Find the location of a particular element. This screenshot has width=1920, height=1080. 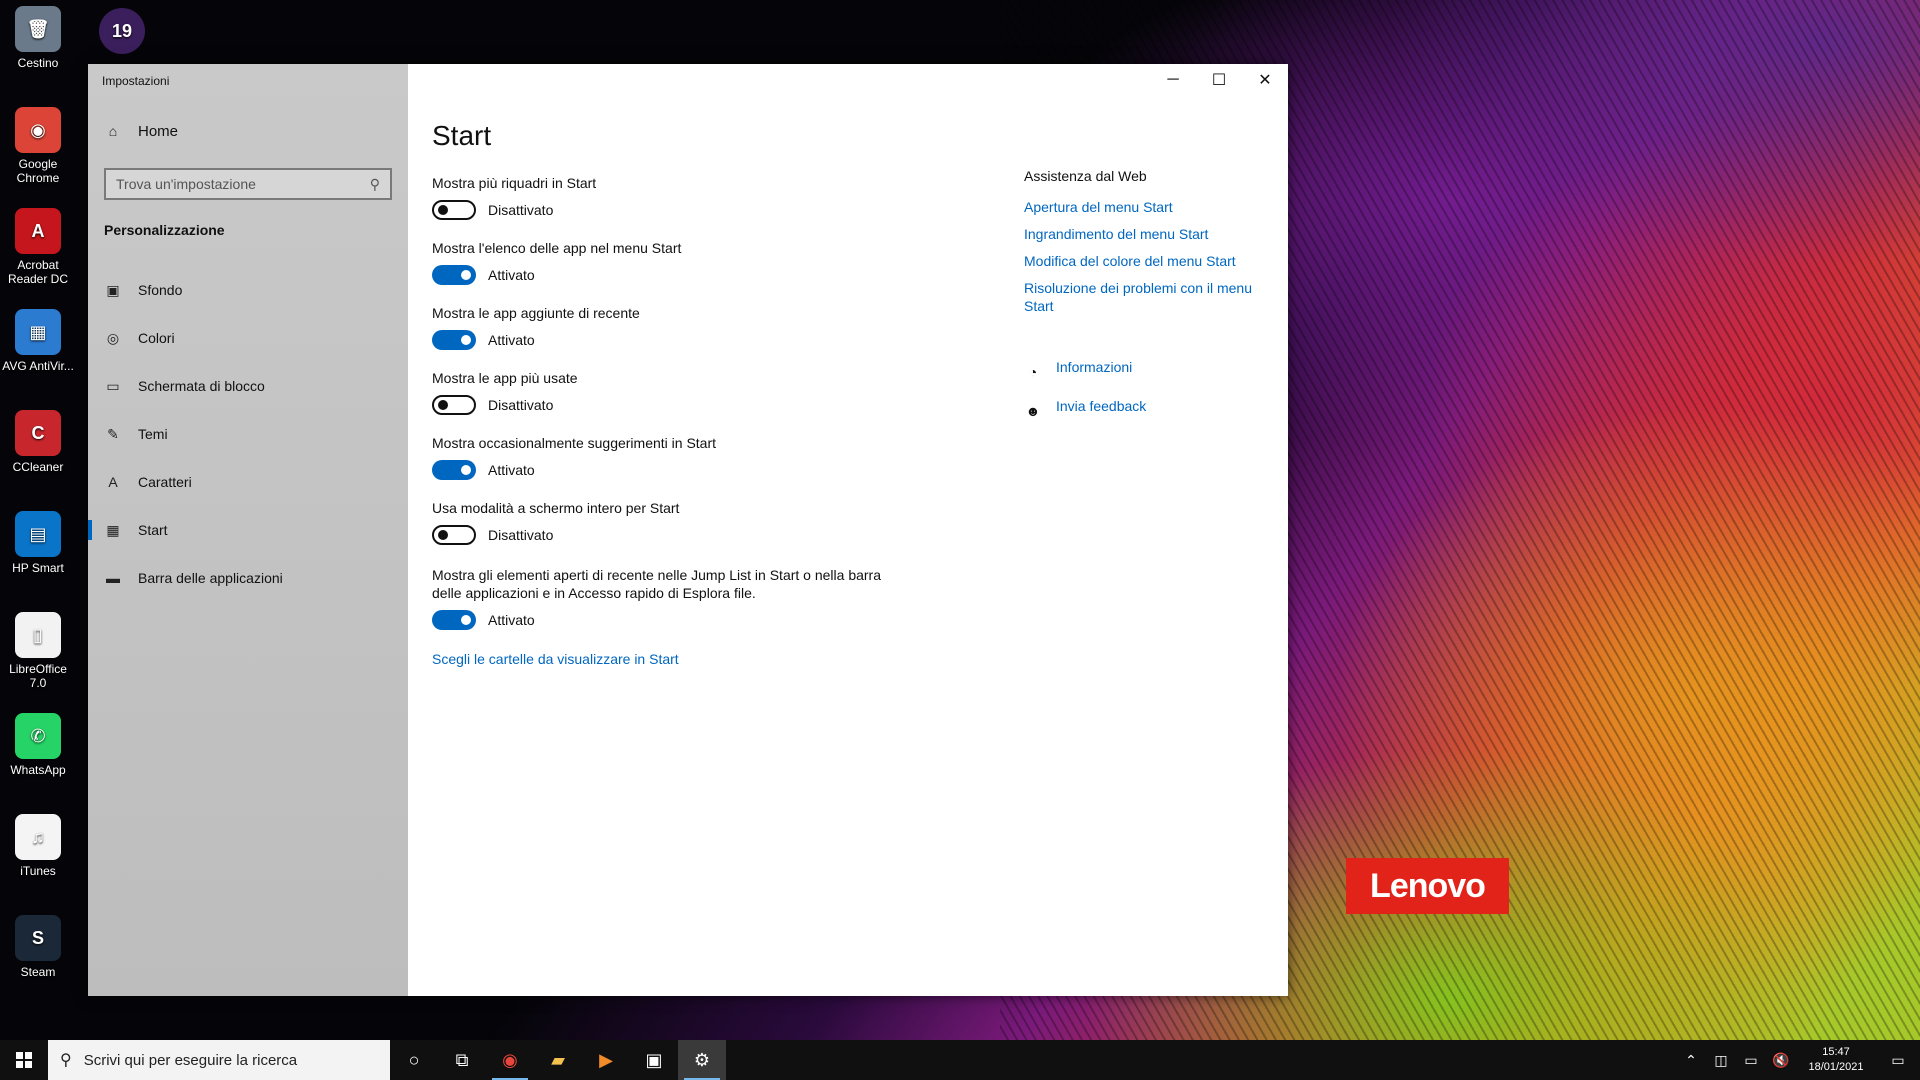

sidebar-item: ▬ Barra delle applicazioni is located at coordinates (248, 578).